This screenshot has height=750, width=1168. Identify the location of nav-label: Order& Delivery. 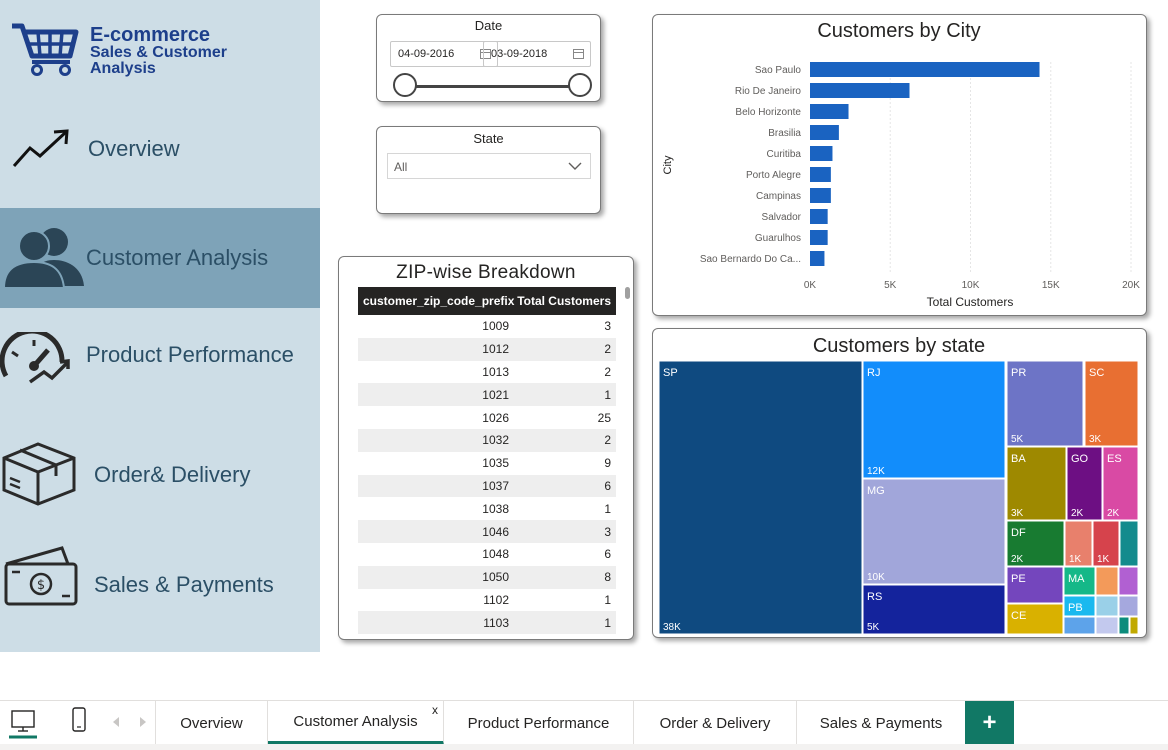
(172, 474).